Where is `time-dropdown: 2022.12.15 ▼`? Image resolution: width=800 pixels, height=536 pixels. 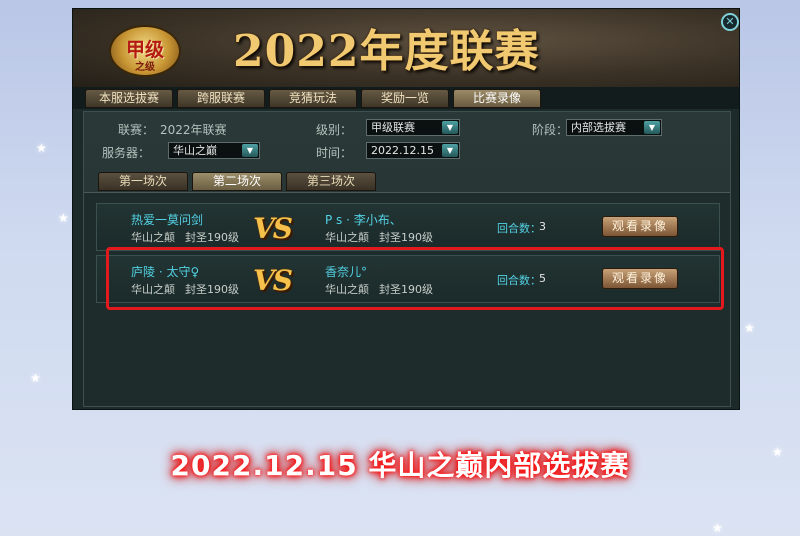
time-dropdown: 2022.12.15 ▼ is located at coordinates (413, 150).